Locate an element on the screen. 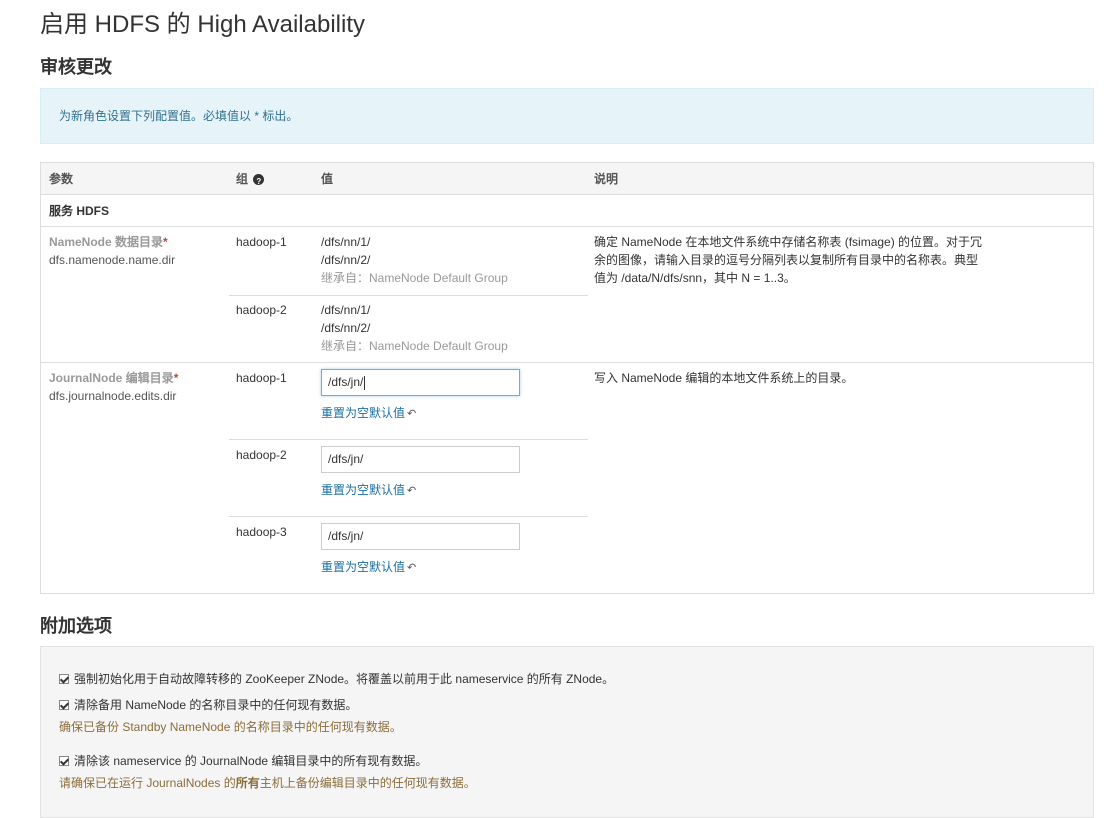 This screenshot has height=818, width=1111. group-name: hadoop-3 is located at coordinates (261, 532).